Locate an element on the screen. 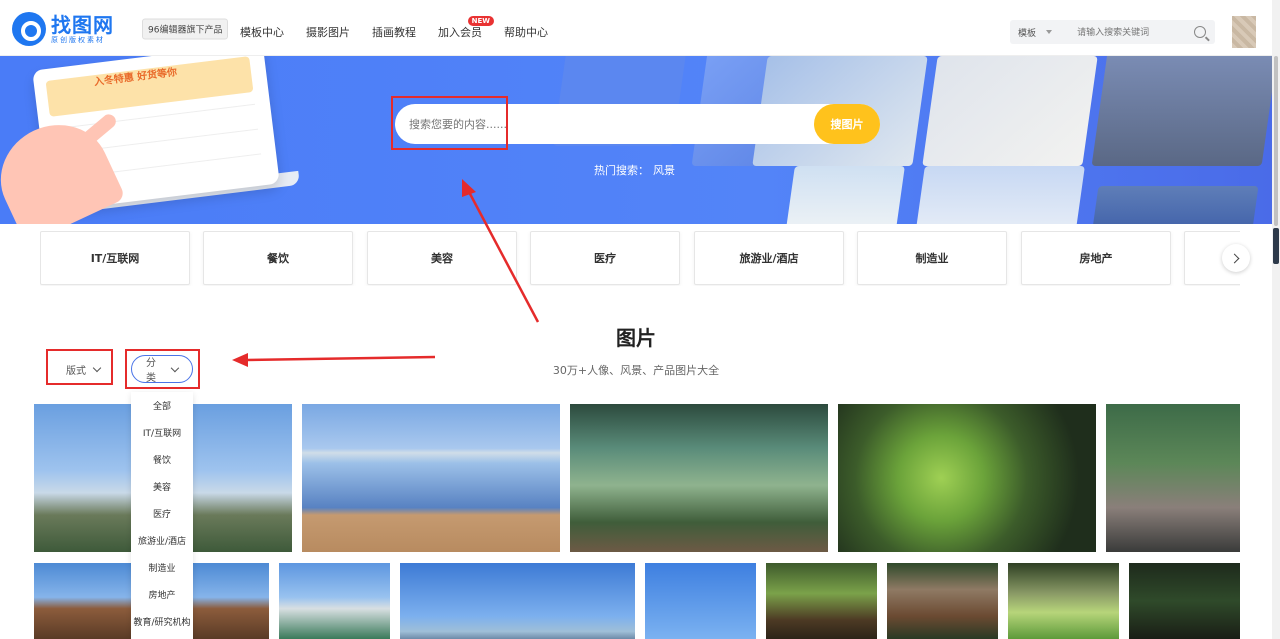 The image size is (1280, 639). nav-item-illustrations: 插画教程 is located at coordinates (394, 32).